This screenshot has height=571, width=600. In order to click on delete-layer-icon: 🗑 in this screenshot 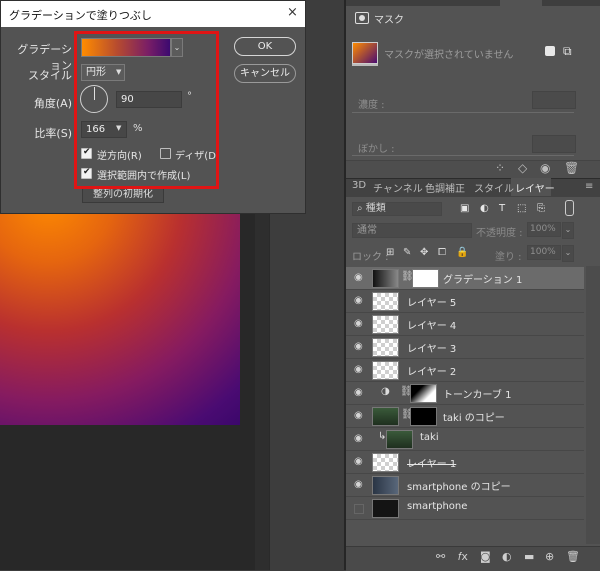, I will do `click(573, 556)`.